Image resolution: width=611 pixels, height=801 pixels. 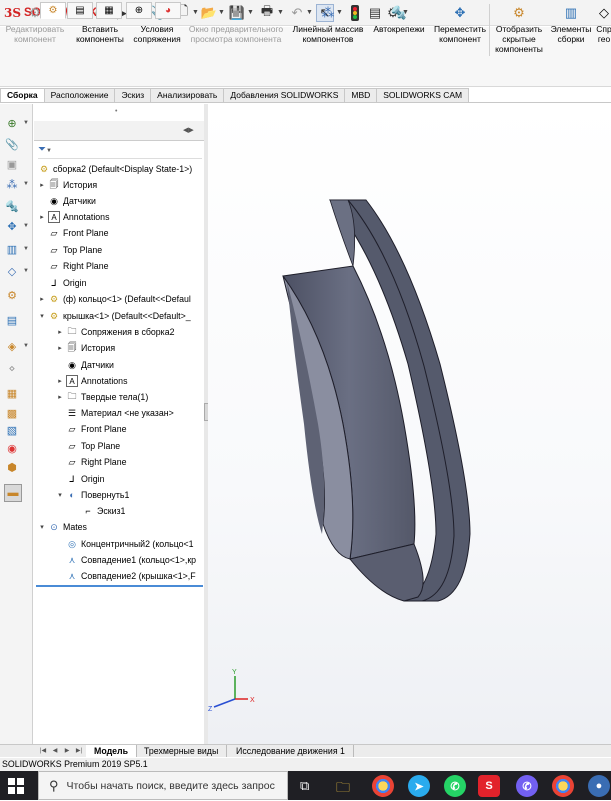 What do you see at coordinates (12, 271) in the screenshot?
I see `reference-geometry-icon: ◇` at bounding box center [12, 271].